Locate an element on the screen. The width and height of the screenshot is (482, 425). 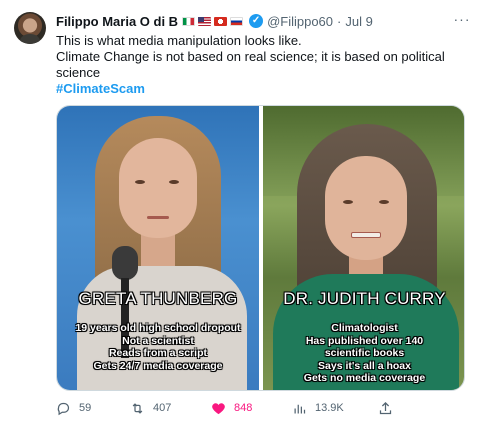
caption-line: Gets no media coverage is located at coordinates (364, 378).